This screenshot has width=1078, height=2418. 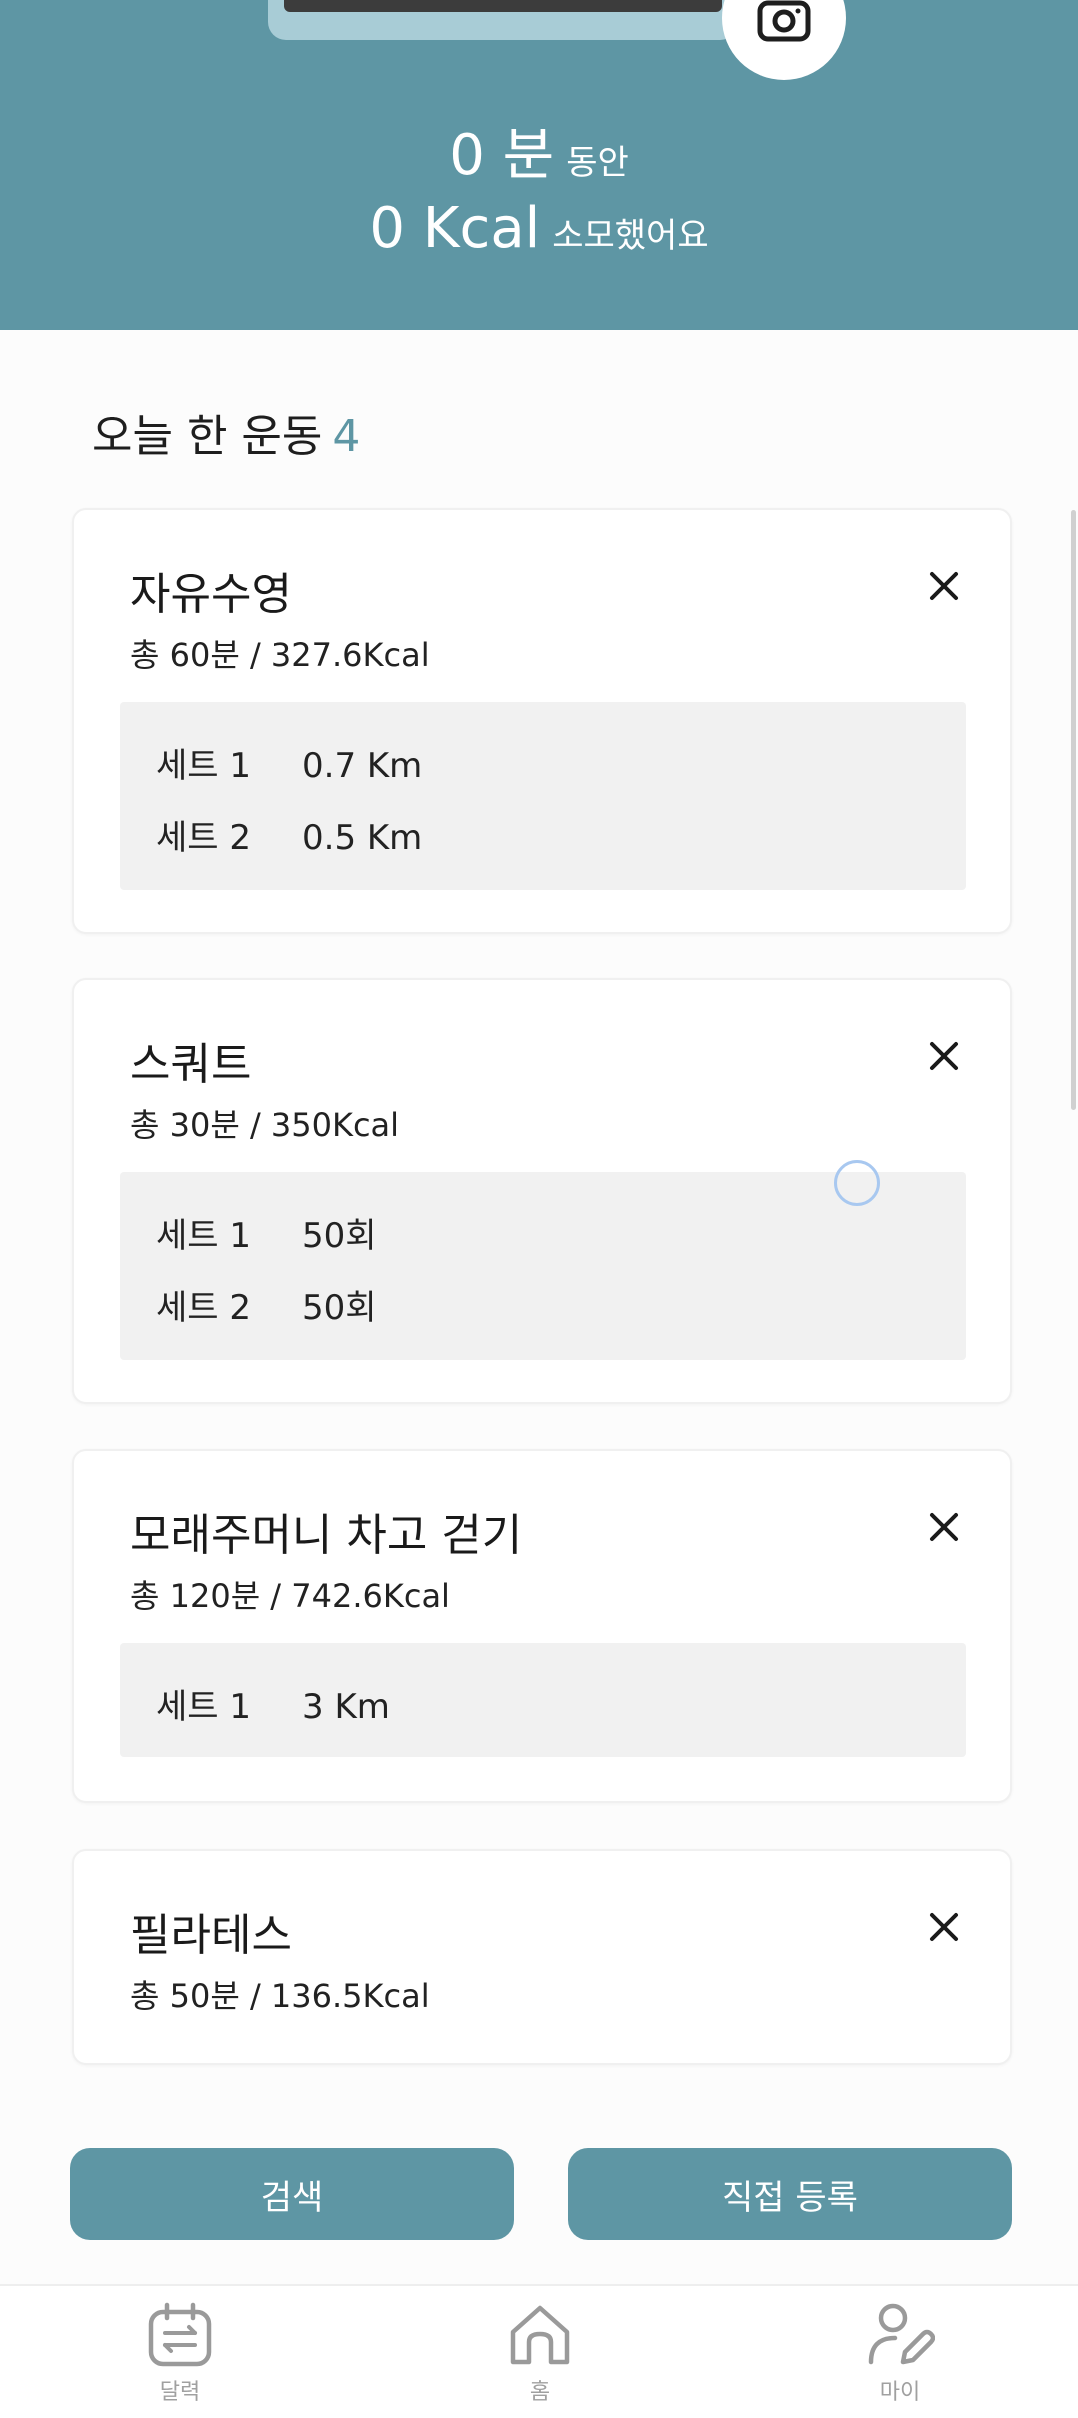 I want to click on user-edit-icon, so click(x=901, y=2334).